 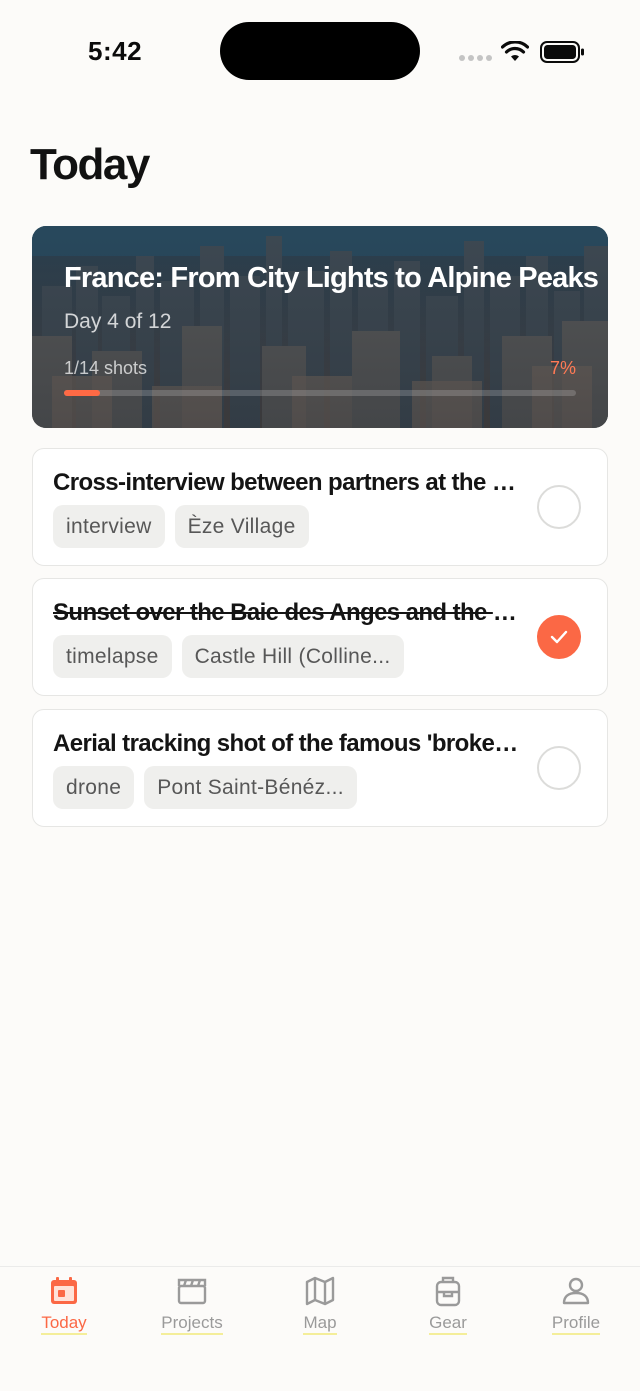 I want to click on shot-type-tag: timelapse, so click(x=112, y=656).